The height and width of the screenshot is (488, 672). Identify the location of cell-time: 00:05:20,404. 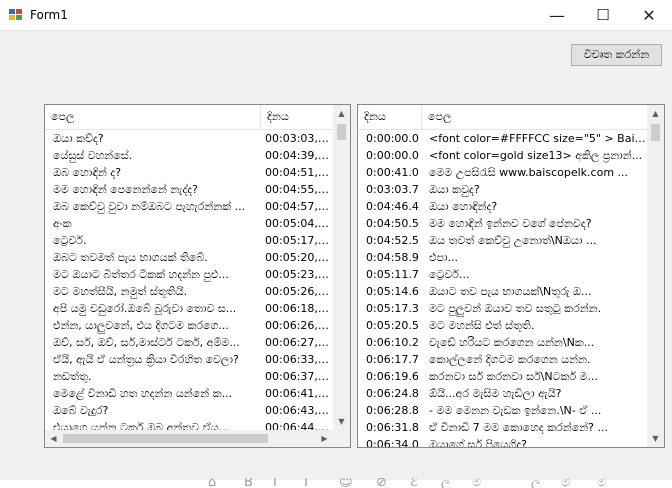
(298, 257).